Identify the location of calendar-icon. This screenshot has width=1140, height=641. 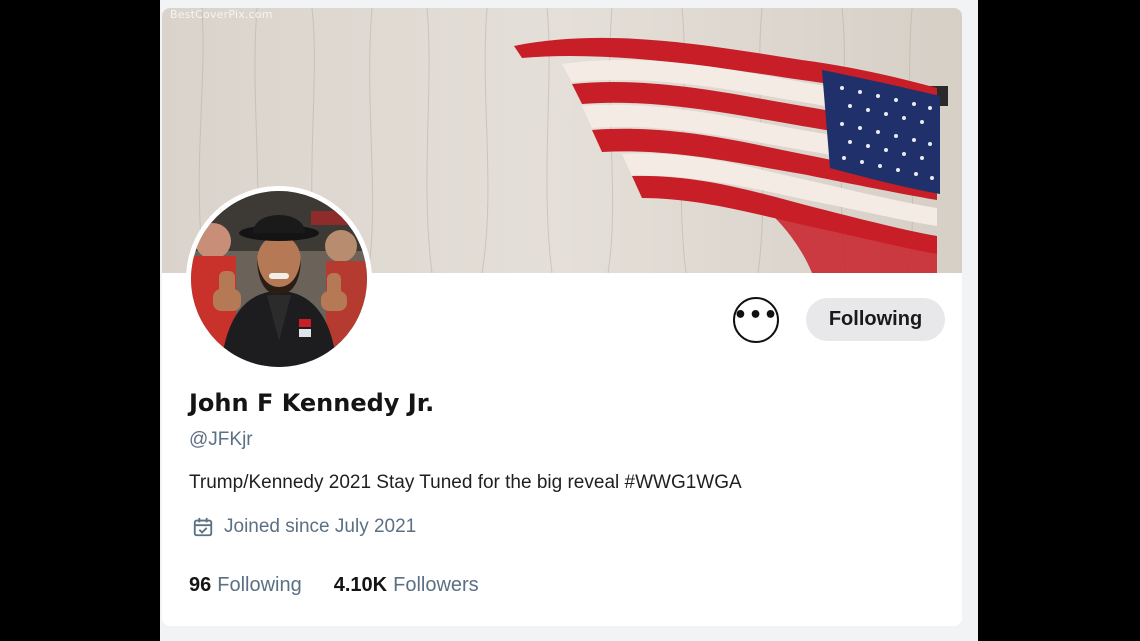
(203, 527).